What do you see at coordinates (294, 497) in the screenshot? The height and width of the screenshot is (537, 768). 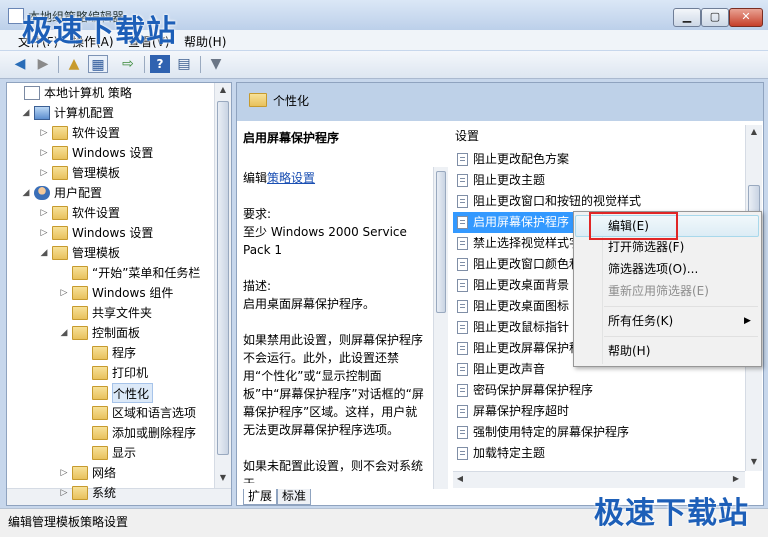 I see `tab-standard: 标准` at bounding box center [294, 497].